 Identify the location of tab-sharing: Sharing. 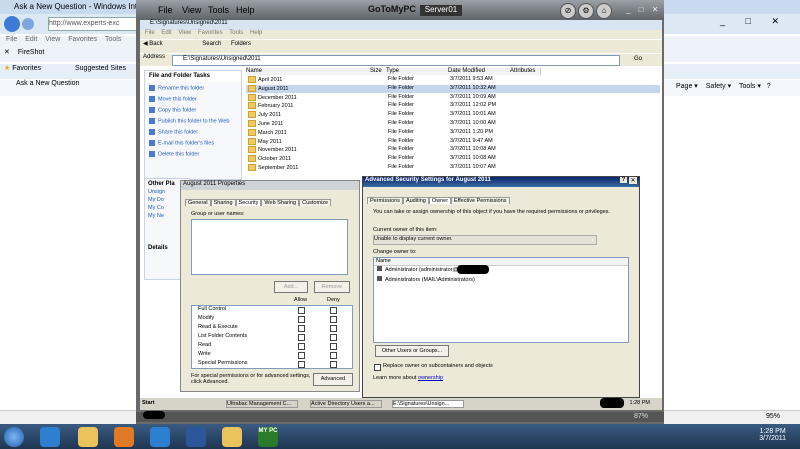
(223, 202).